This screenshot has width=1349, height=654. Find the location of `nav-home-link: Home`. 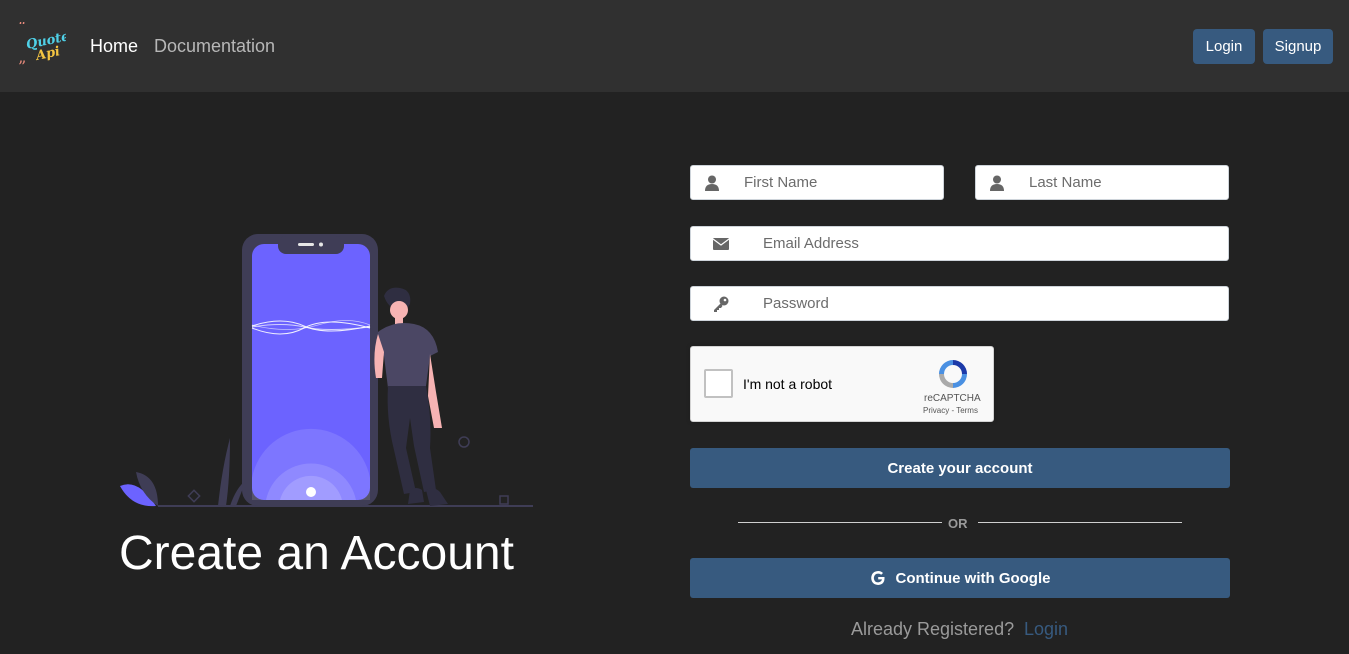

nav-home-link: Home is located at coordinates (114, 46).